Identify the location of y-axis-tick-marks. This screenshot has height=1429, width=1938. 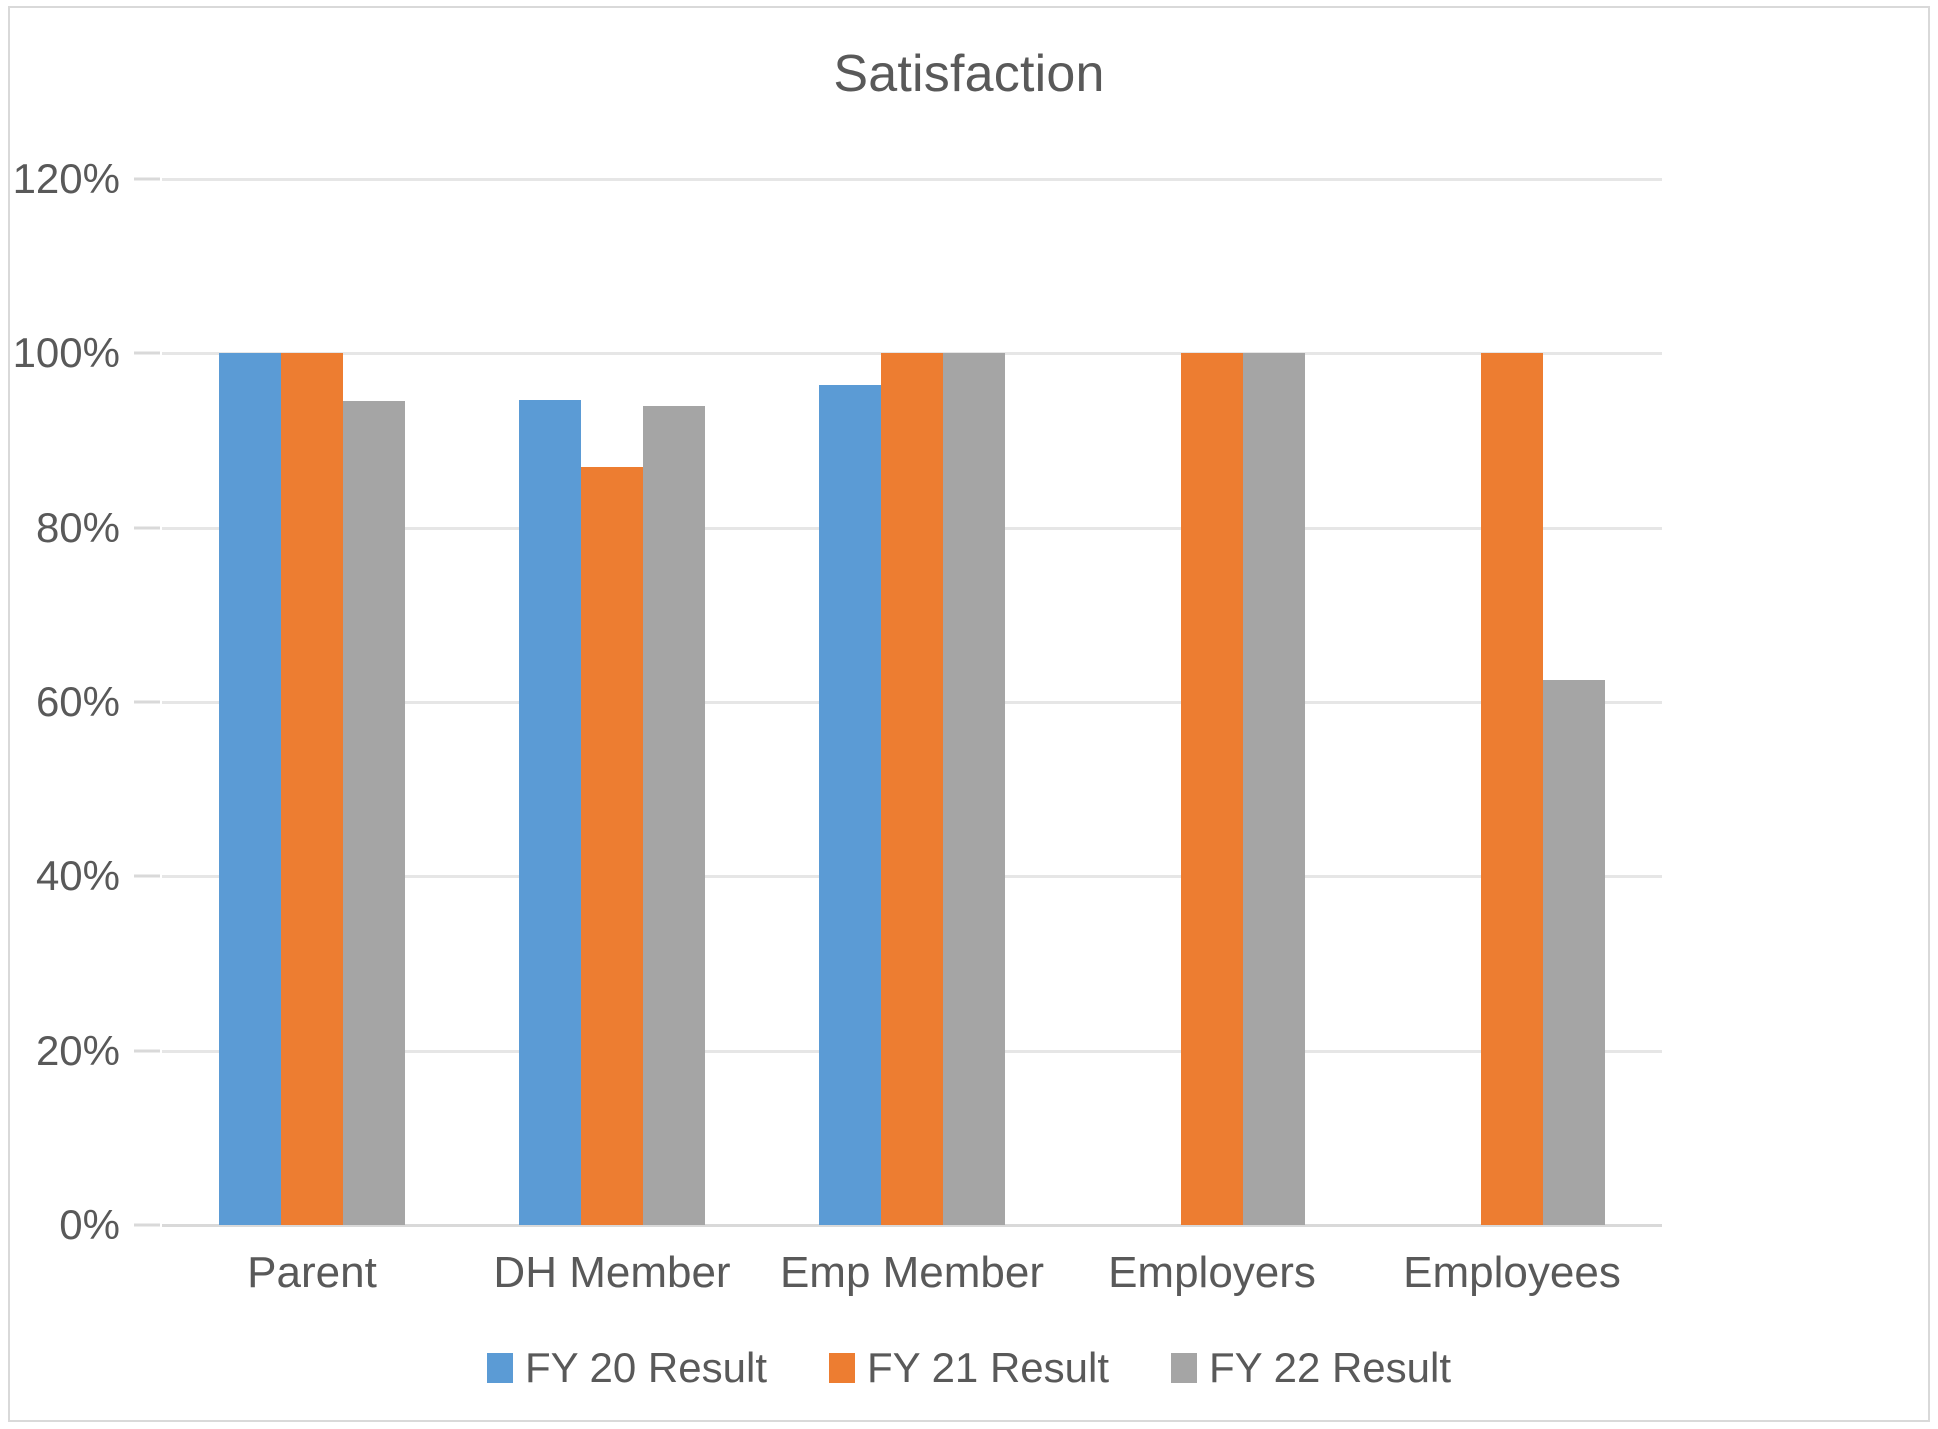
(148, 702).